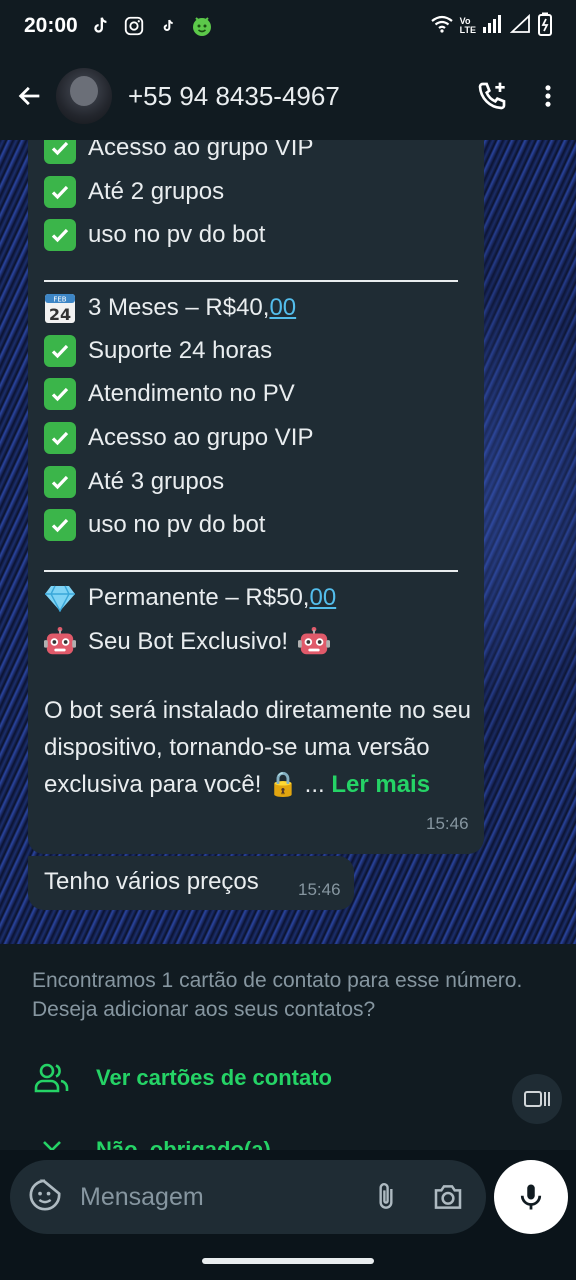 The height and width of the screenshot is (1280, 576). What do you see at coordinates (51, 25) in the screenshot?
I see `status-time: 20:00` at bounding box center [51, 25].